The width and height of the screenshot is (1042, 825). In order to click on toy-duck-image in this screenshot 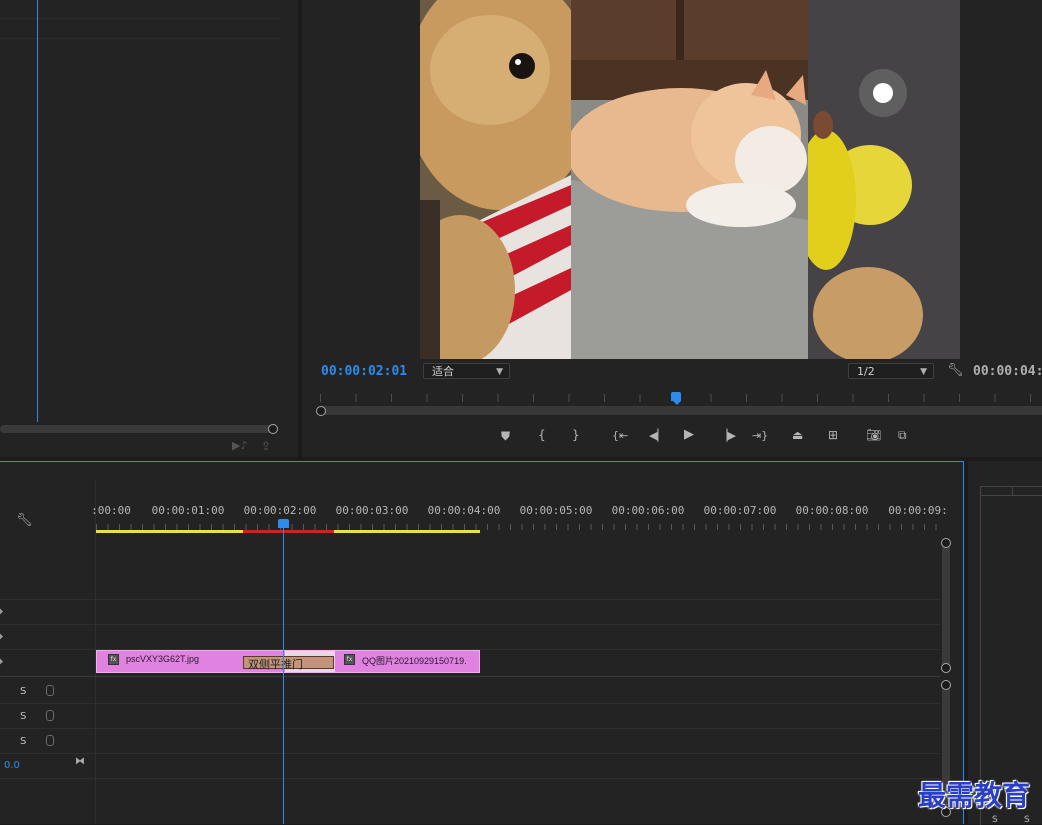, I will do `click(884, 179)`.